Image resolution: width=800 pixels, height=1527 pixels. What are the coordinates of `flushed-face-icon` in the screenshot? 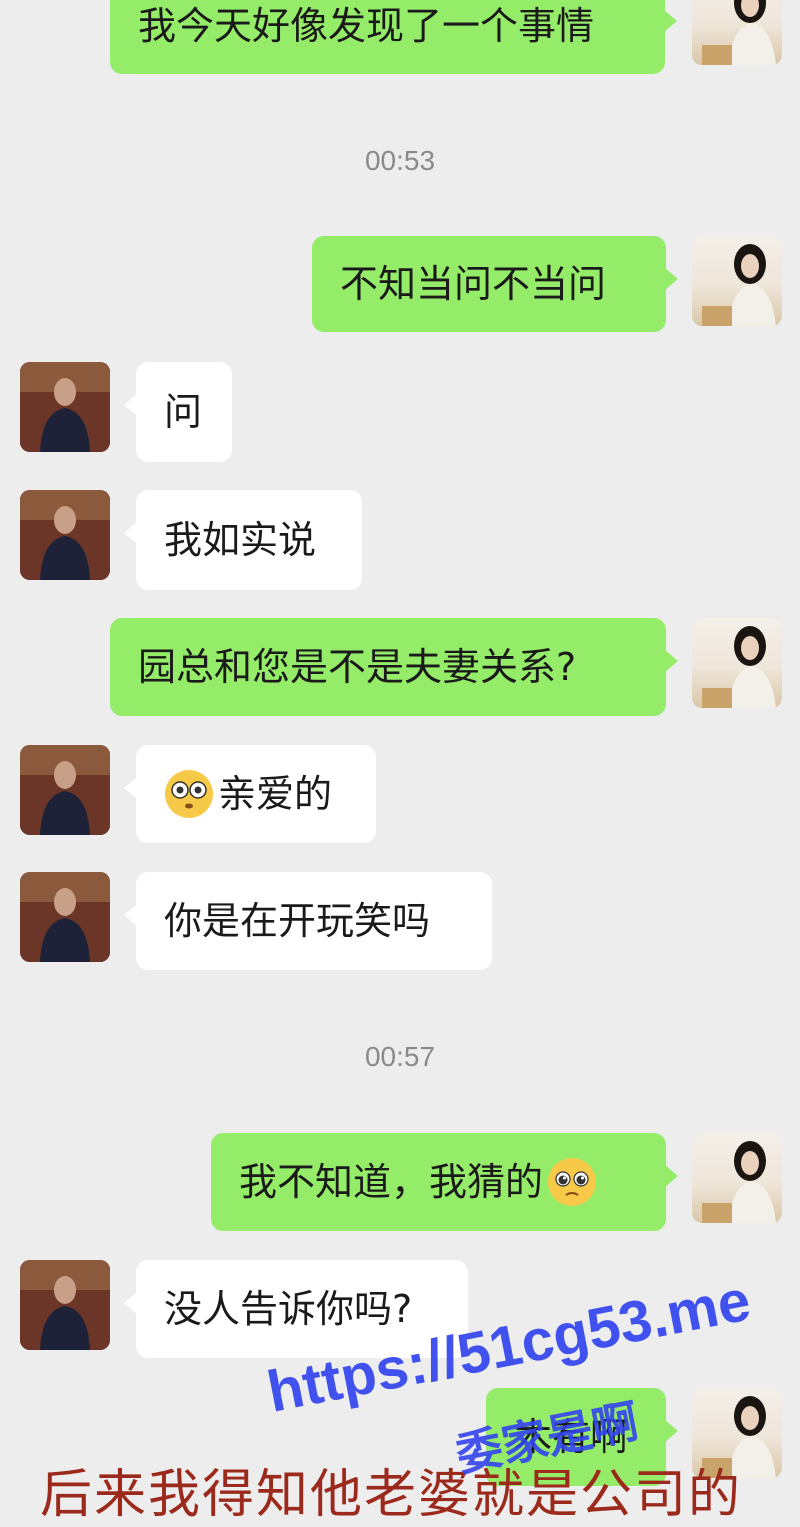 It's located at (189, 794).